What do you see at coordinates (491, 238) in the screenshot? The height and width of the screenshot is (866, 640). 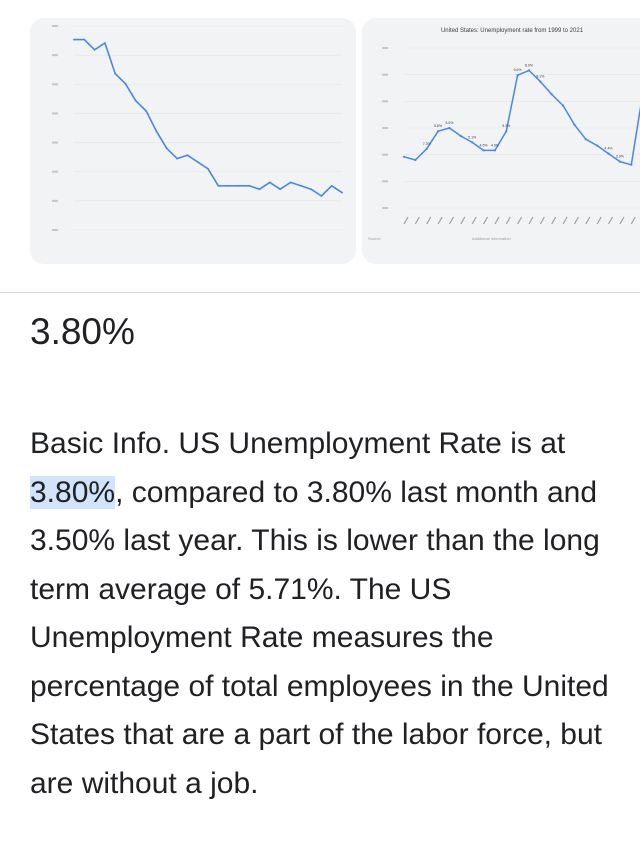 I see `chart-2-footer-right: Additional Information` at bounding box center [491, 238].